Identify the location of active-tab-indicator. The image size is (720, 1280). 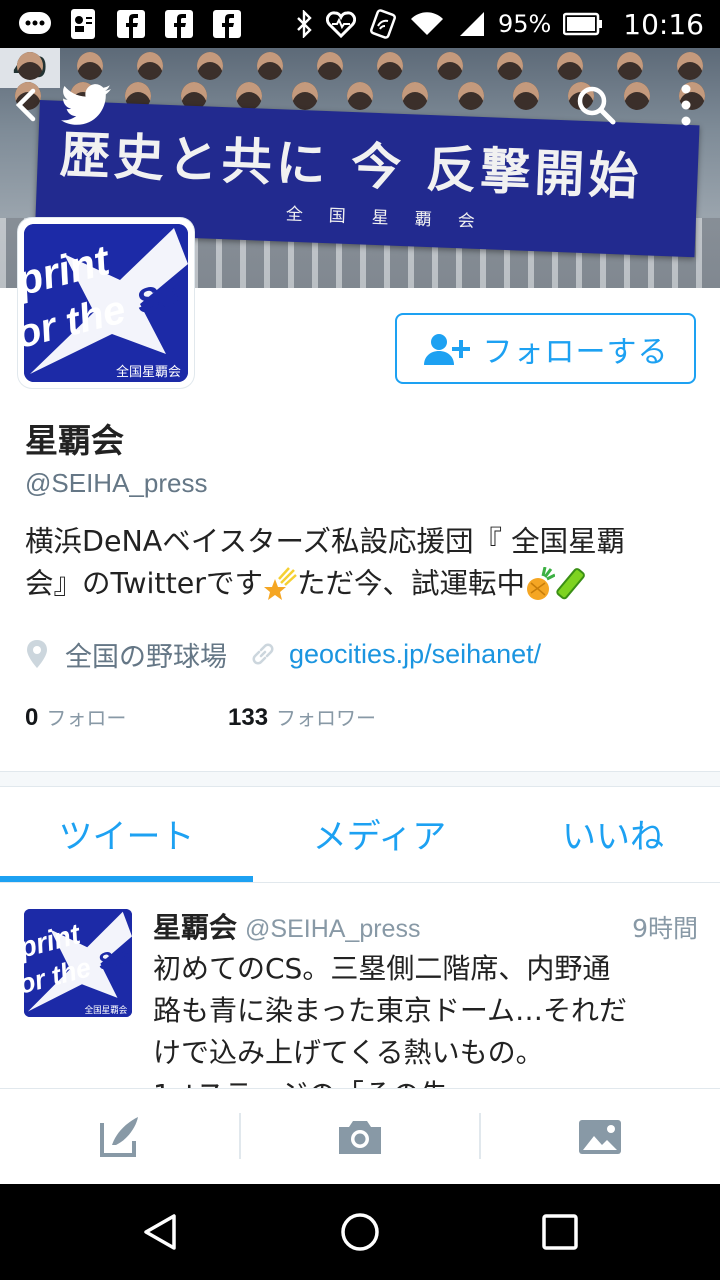
(126, 879).